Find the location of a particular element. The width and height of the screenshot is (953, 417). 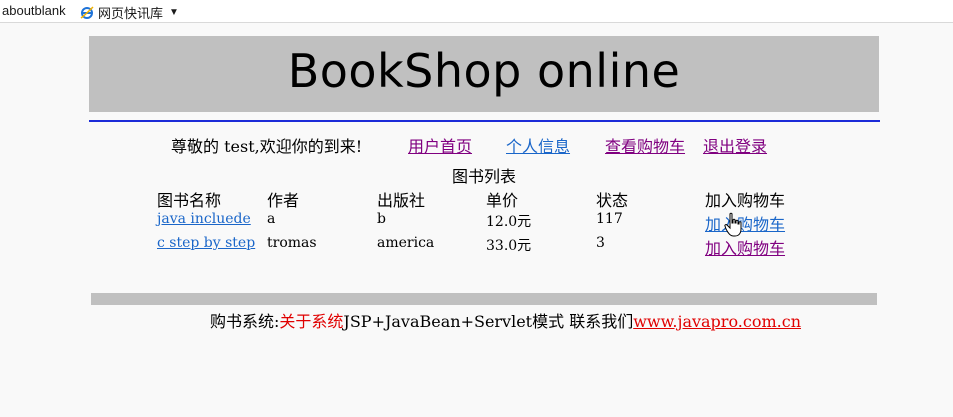

chevron-down-icon: ▼ is located at coordinates (174, 12).